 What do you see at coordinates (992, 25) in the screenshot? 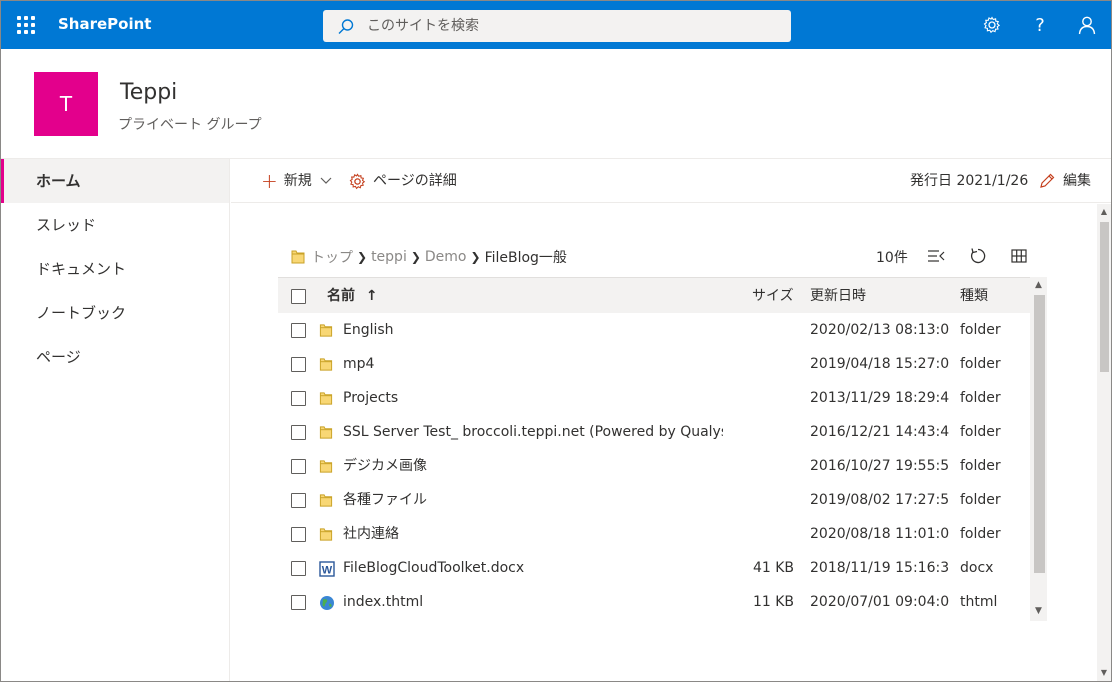
I see `settings-button` at bounding box center [992, 25].